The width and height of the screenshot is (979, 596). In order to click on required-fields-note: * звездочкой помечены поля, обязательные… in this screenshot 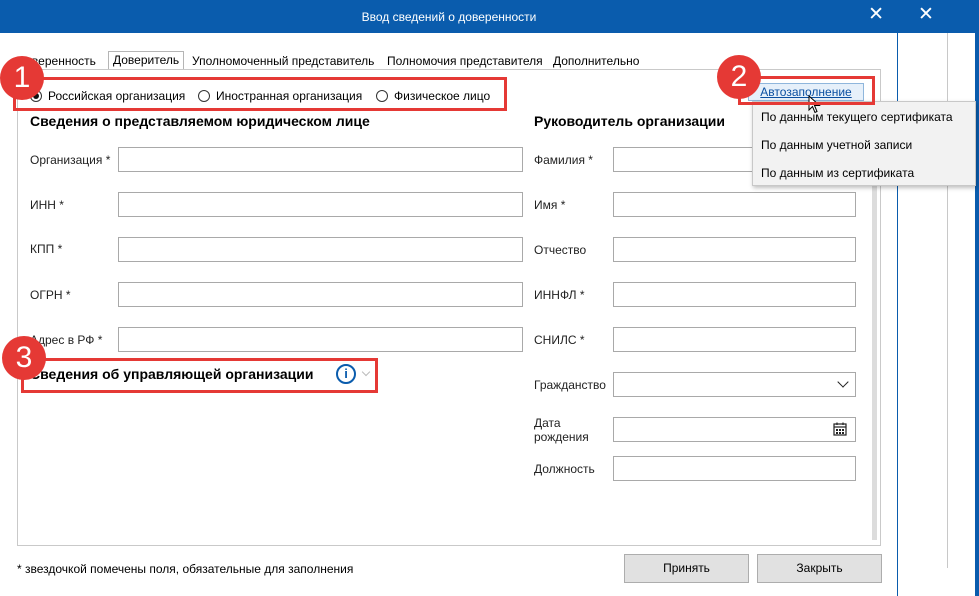, I will do `click(185, 569)`.